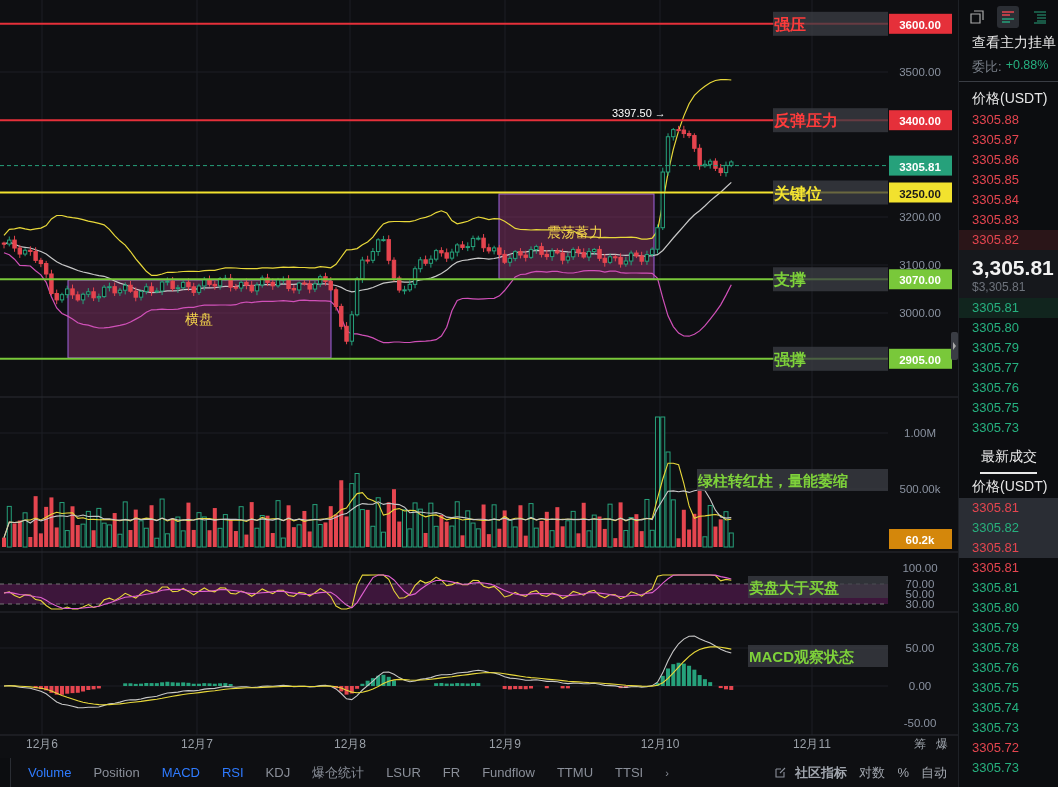  I want to click on note-annotation: 绿柱转红柱，量能萎缩, so click(792, 480).